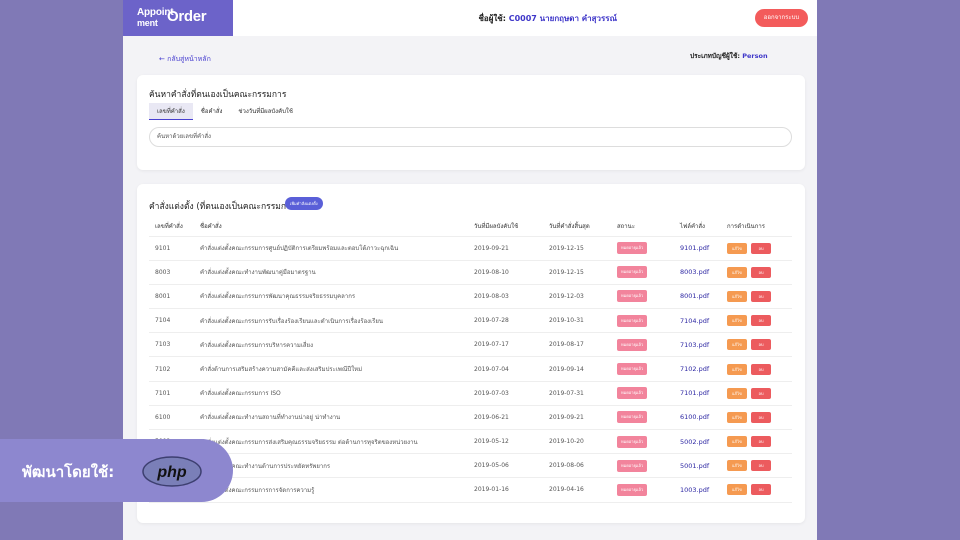 The image size is (960, 540). I want to click on app-logo: Appoint ment Order, so click(178, 18).